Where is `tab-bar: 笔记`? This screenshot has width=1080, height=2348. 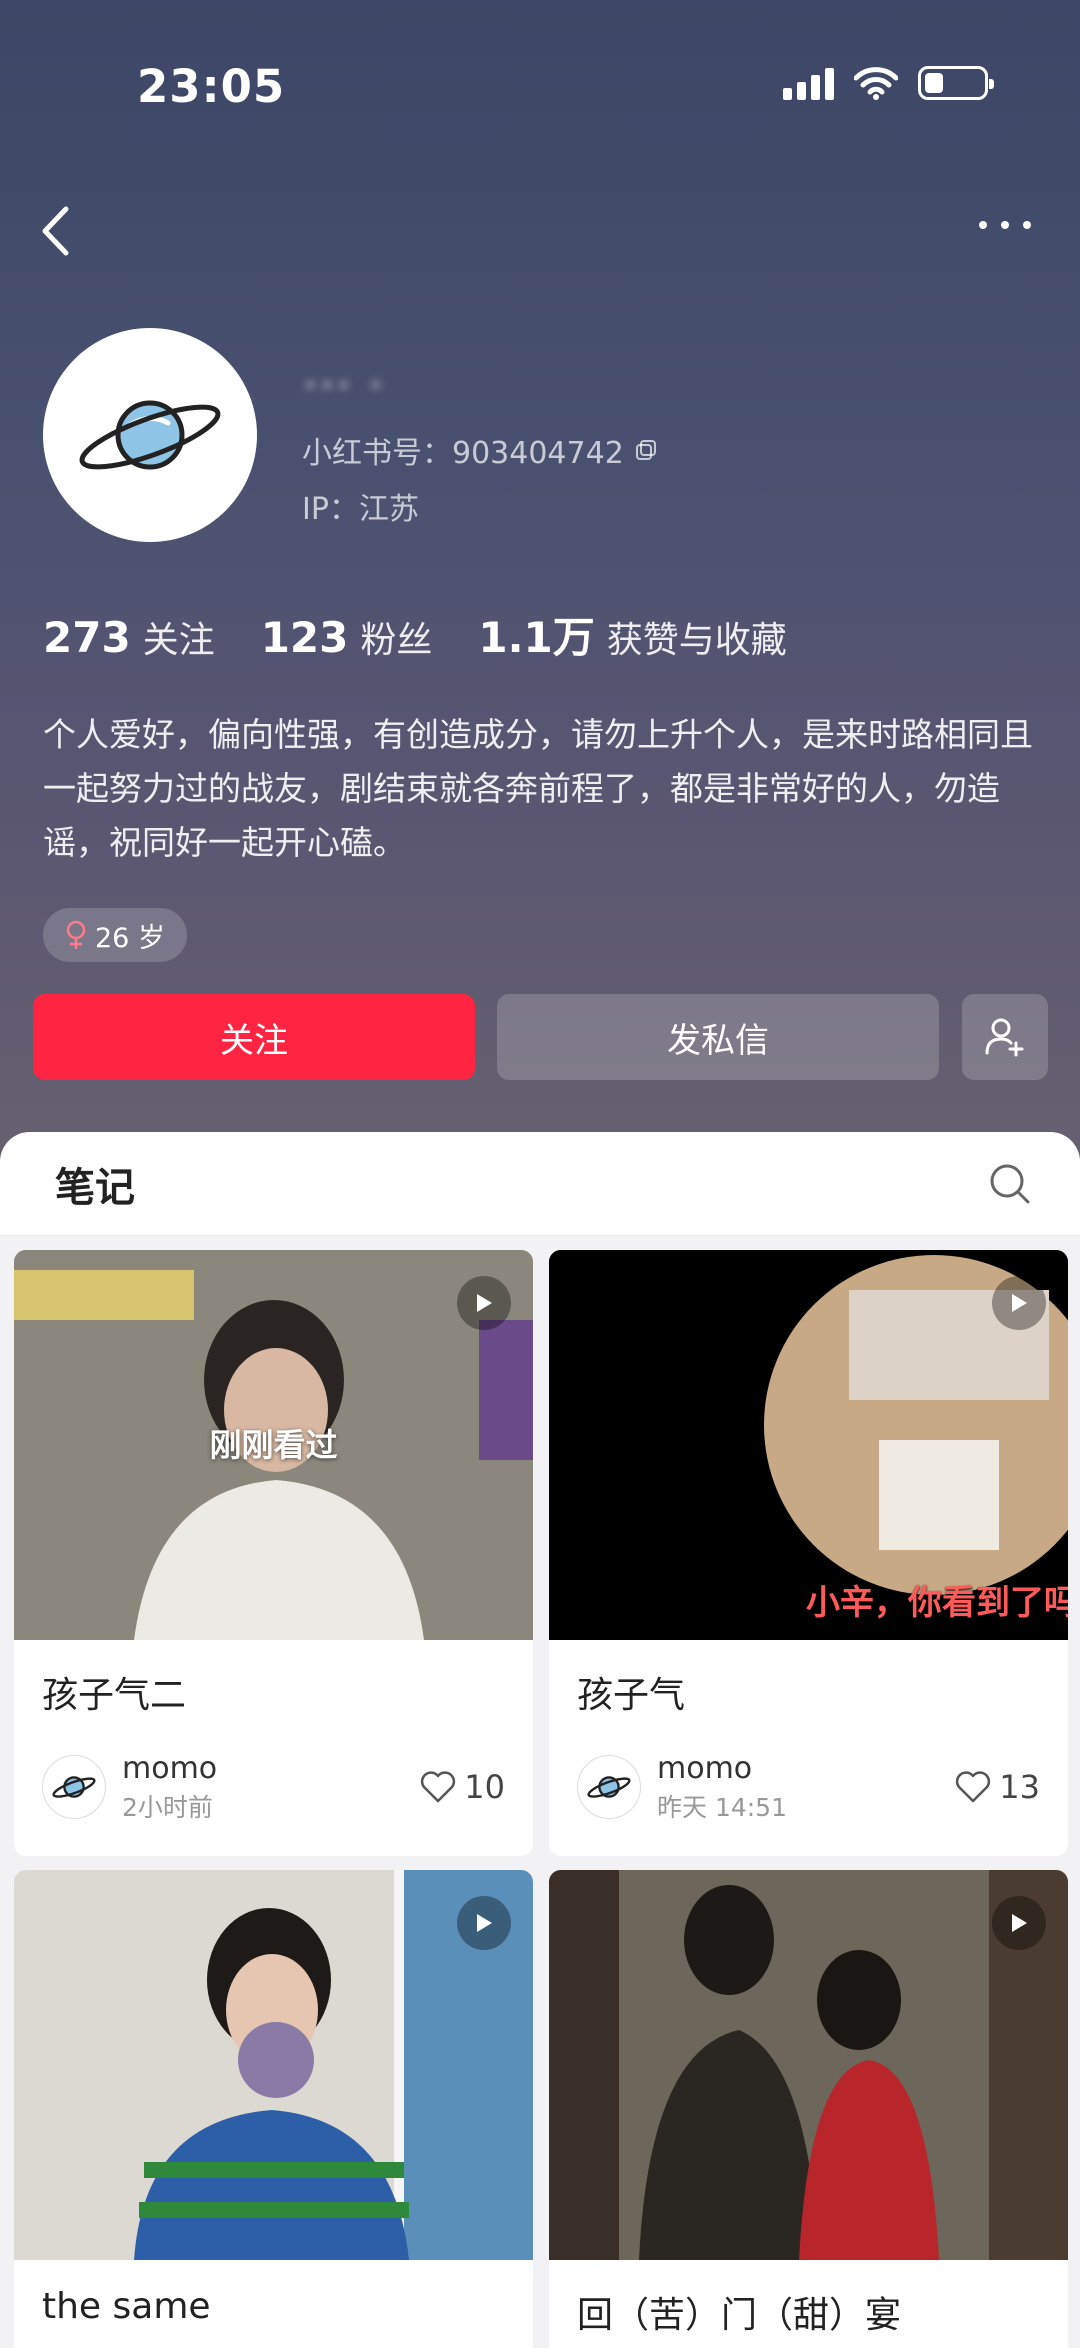 tab-bar: 笔记 is located at coordinates (540, 1184).